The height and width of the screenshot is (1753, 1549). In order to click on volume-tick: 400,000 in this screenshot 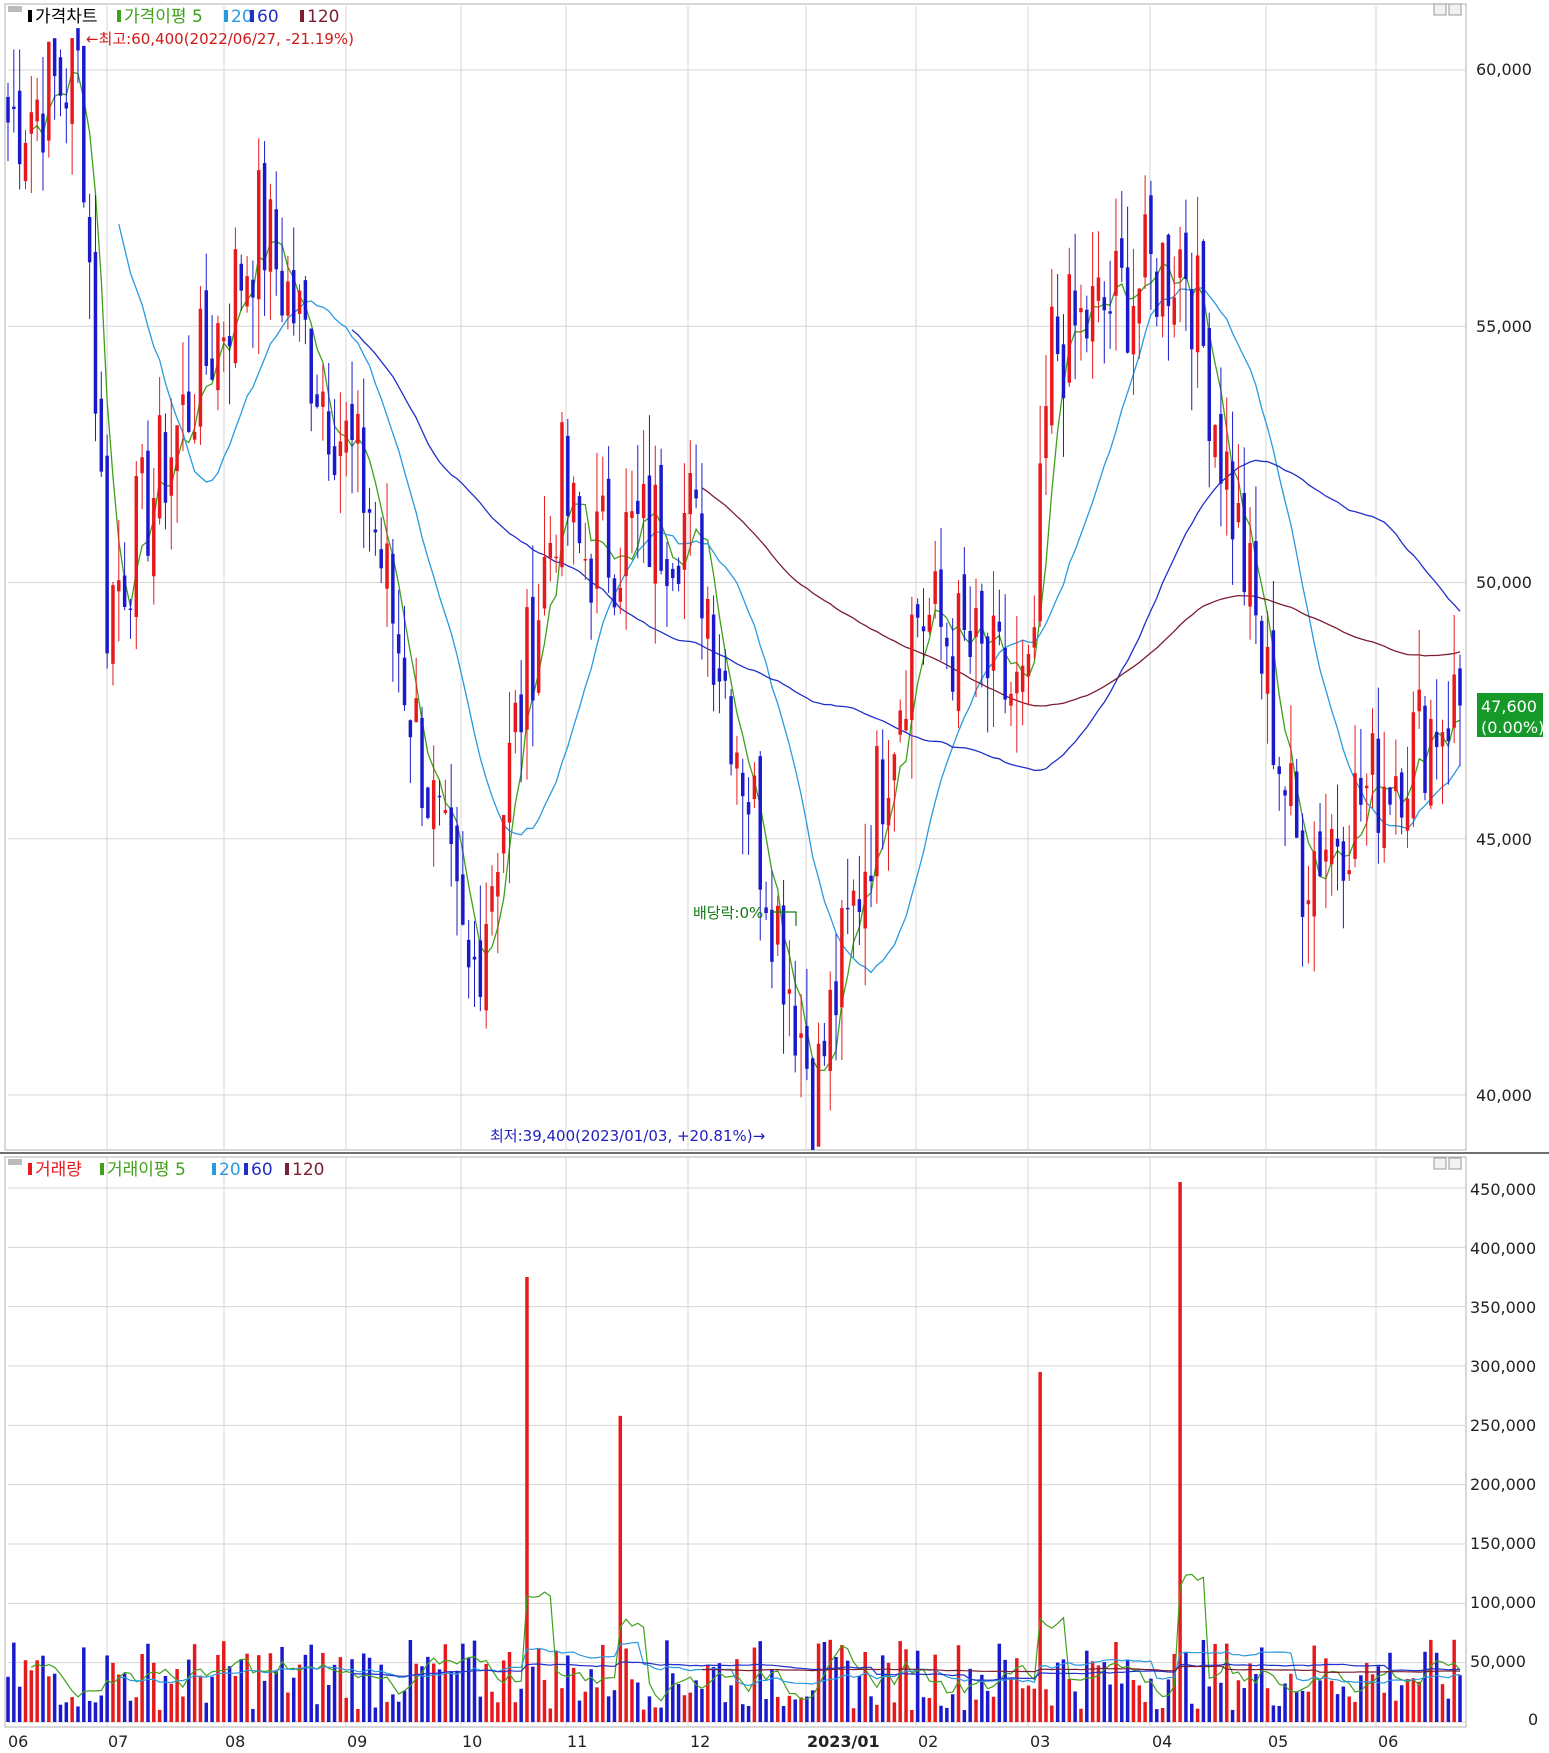, I will do `click(1503, 1248)`.